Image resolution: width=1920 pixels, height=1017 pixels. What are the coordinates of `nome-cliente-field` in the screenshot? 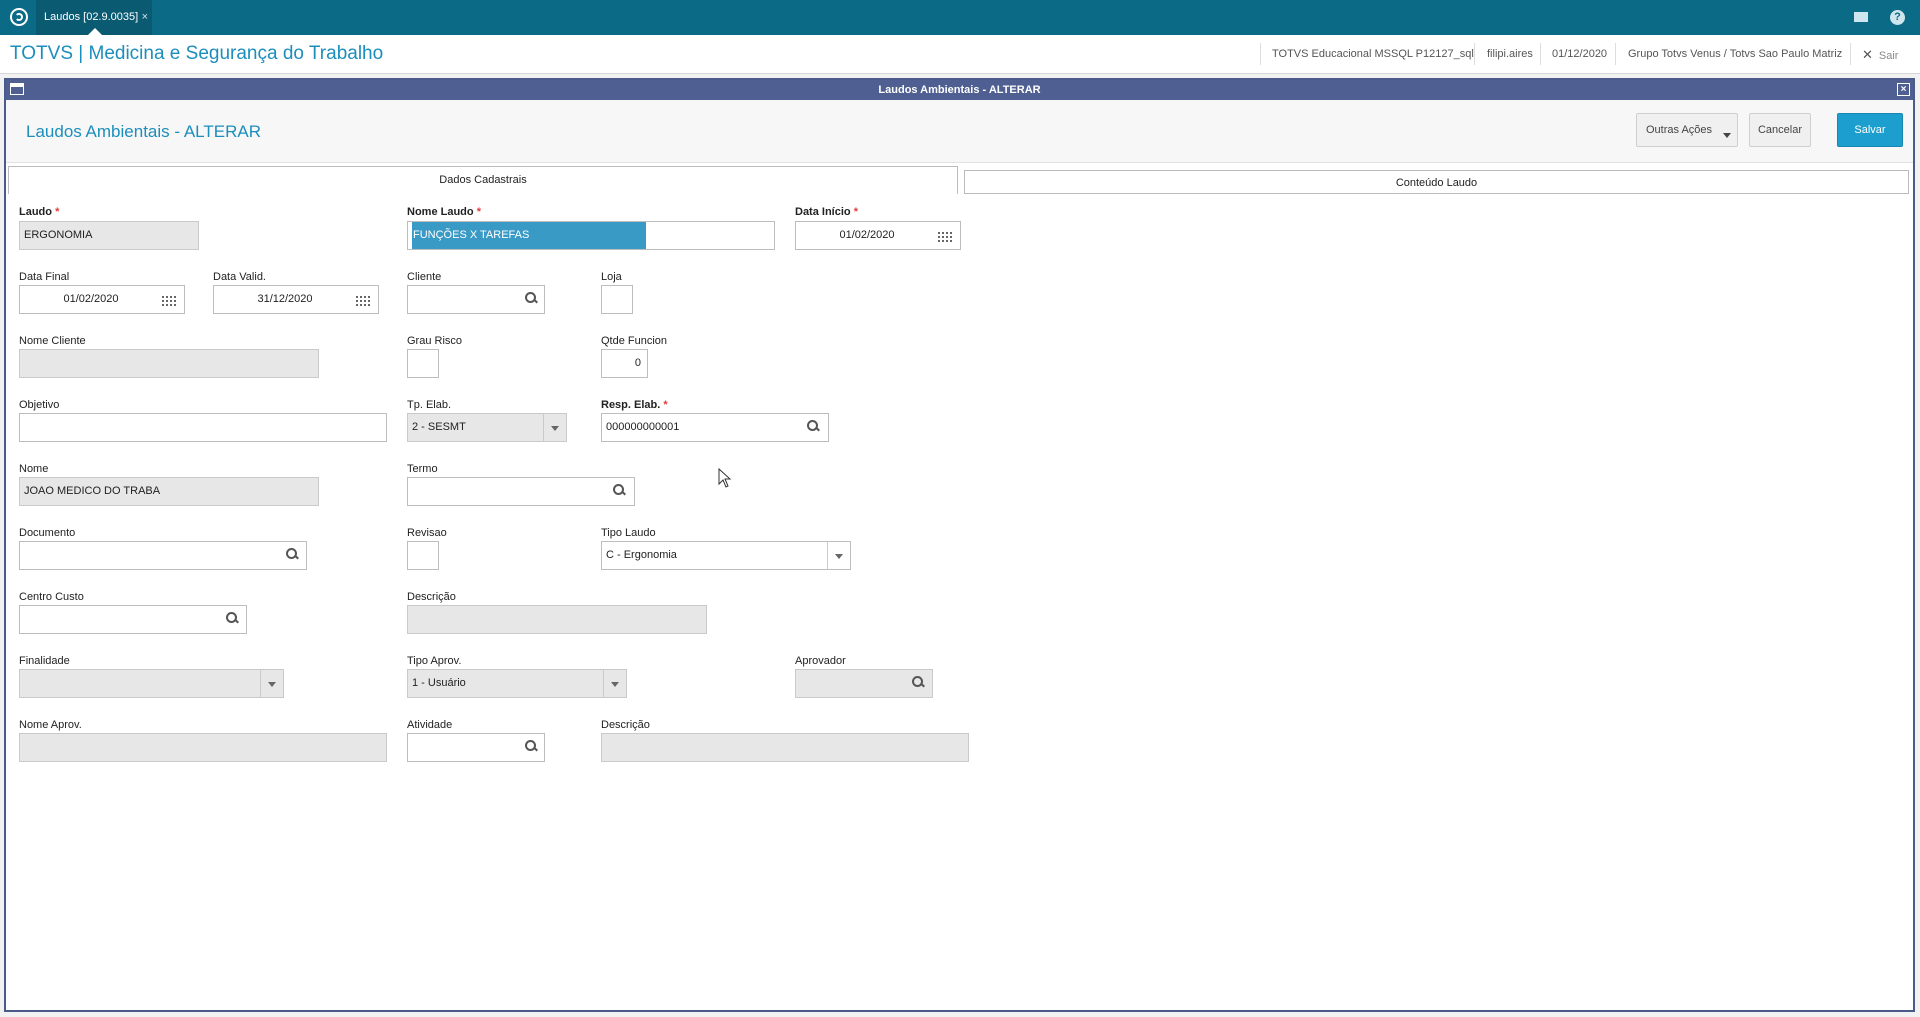 It's located at (169, 363).